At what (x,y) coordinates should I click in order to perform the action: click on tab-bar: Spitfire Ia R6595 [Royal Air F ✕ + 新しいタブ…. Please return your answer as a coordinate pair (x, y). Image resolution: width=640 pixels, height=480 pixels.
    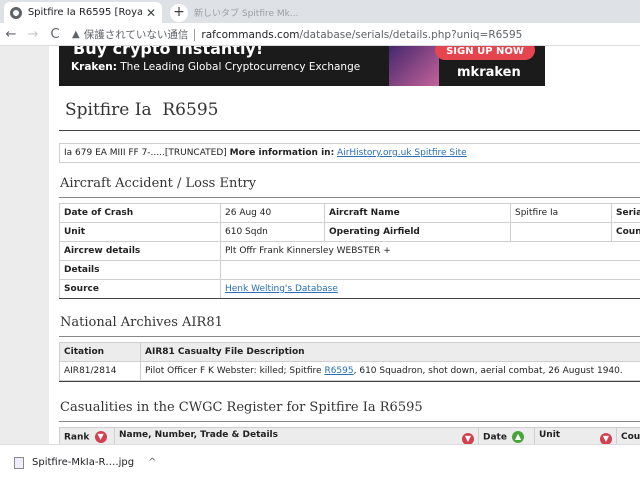
    Looking at the image, I should click on (320, 11).